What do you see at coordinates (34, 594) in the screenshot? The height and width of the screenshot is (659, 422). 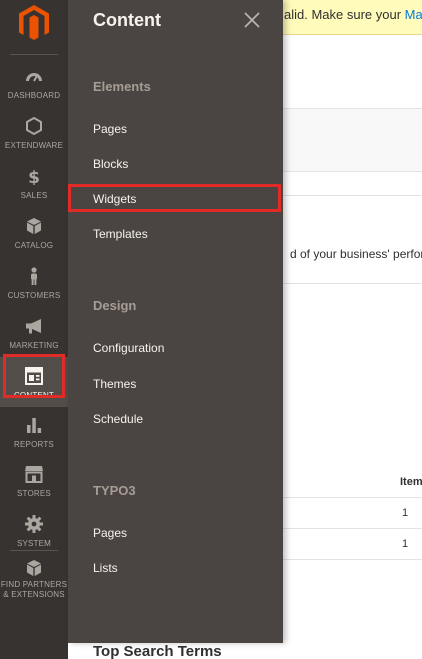 I see `nav-item-label-line: & EXTENSIONS` at bounding box center [34, 594].